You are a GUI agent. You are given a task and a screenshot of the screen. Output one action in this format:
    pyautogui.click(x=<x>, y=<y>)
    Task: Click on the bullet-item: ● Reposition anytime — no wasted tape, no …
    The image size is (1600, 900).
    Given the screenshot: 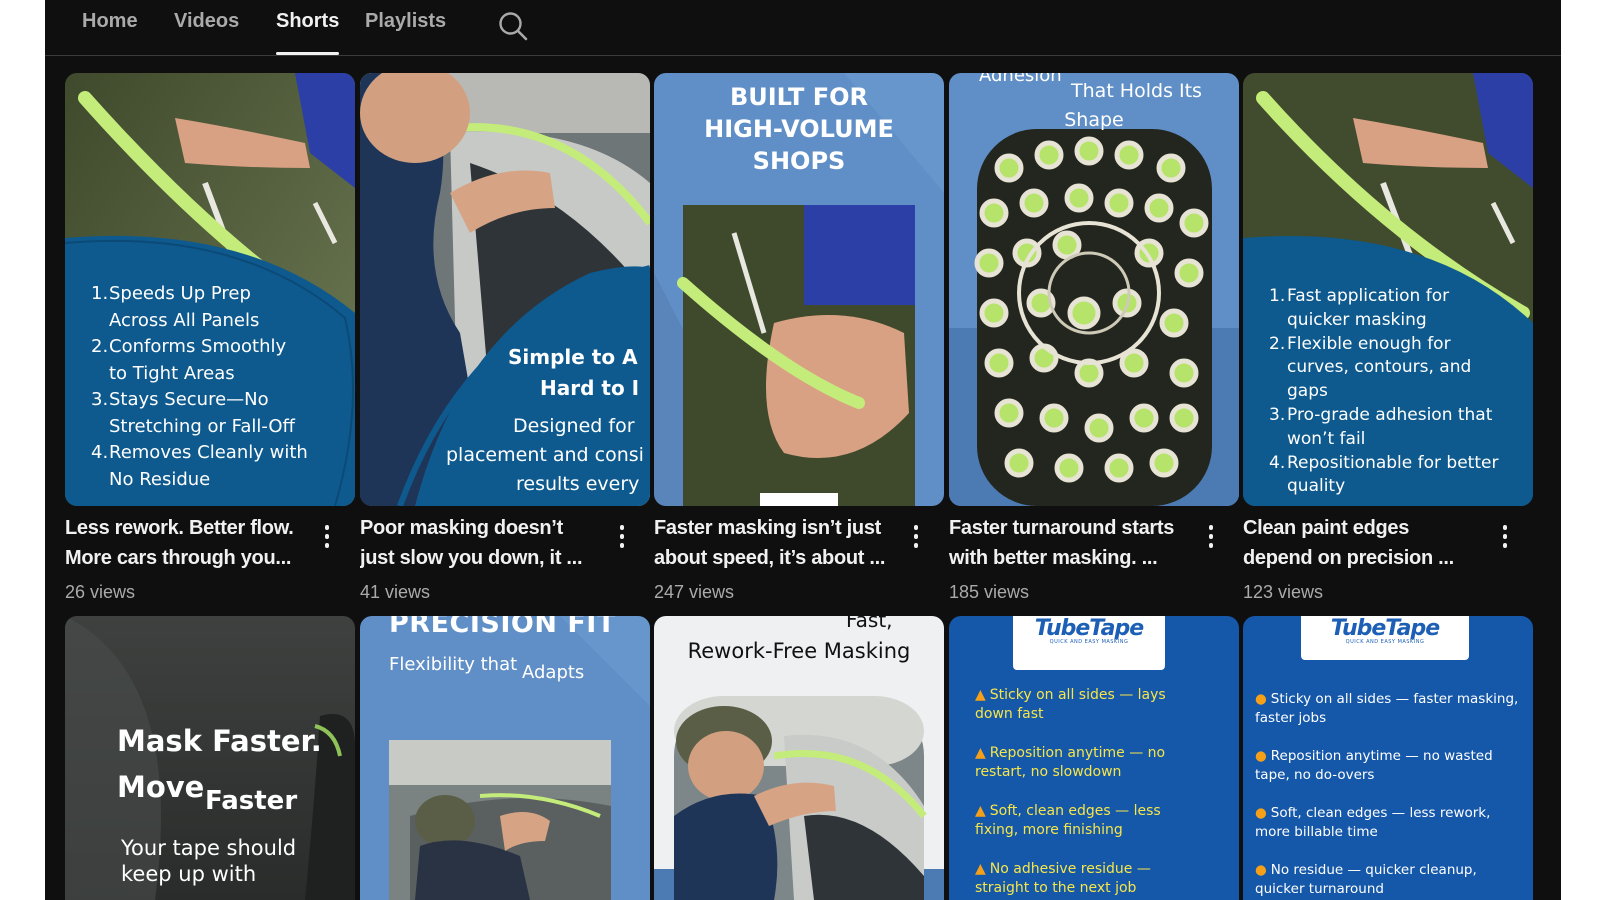 What is the action you would take?
    pyautogui.click(x=1374, y=765)
    